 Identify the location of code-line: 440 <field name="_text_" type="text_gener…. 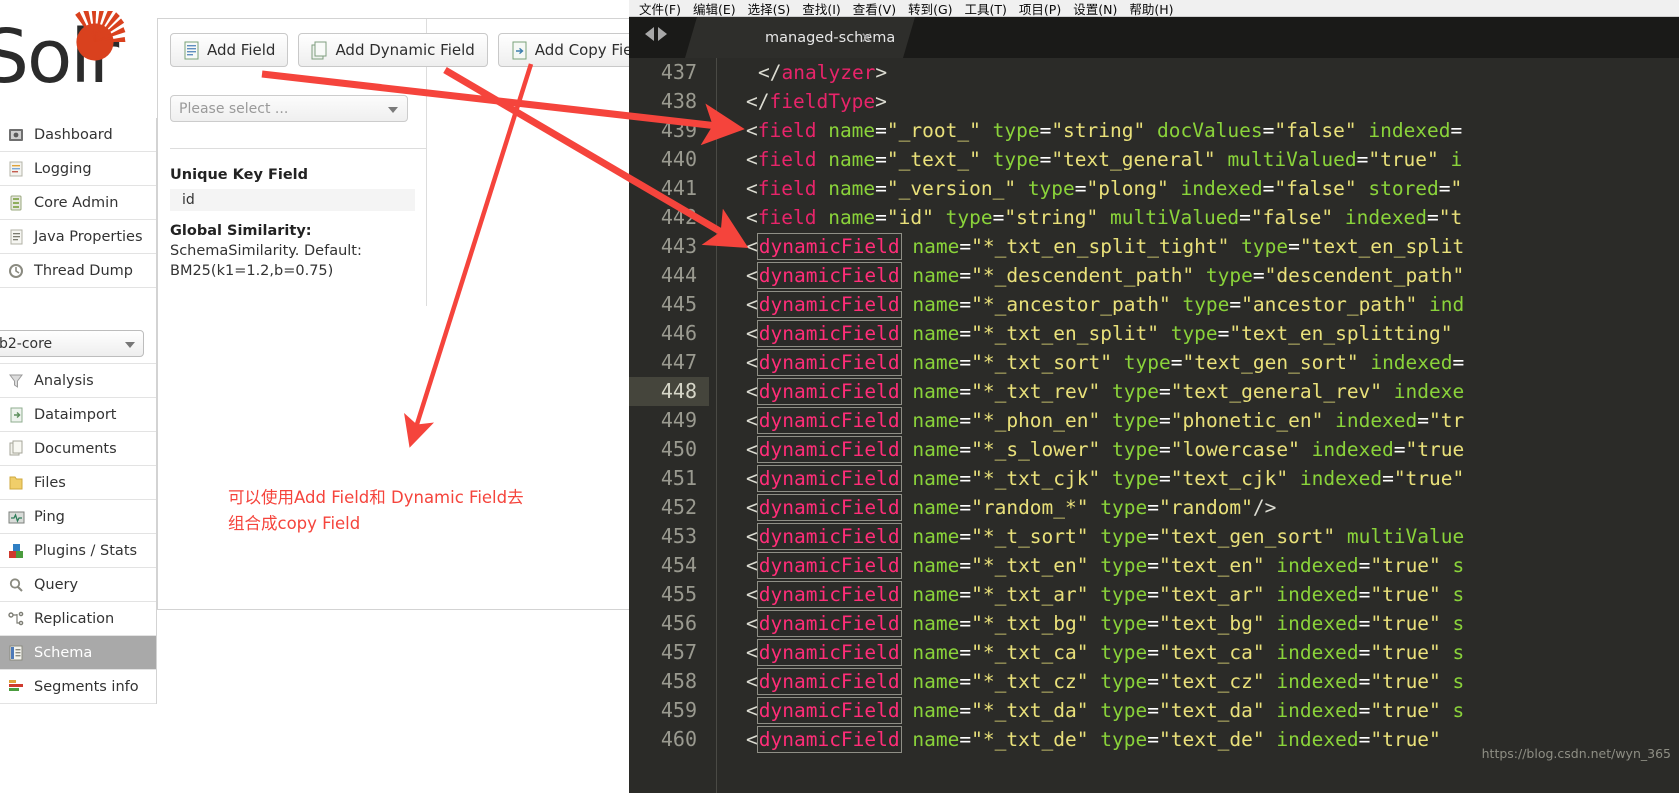
(1154, 159).